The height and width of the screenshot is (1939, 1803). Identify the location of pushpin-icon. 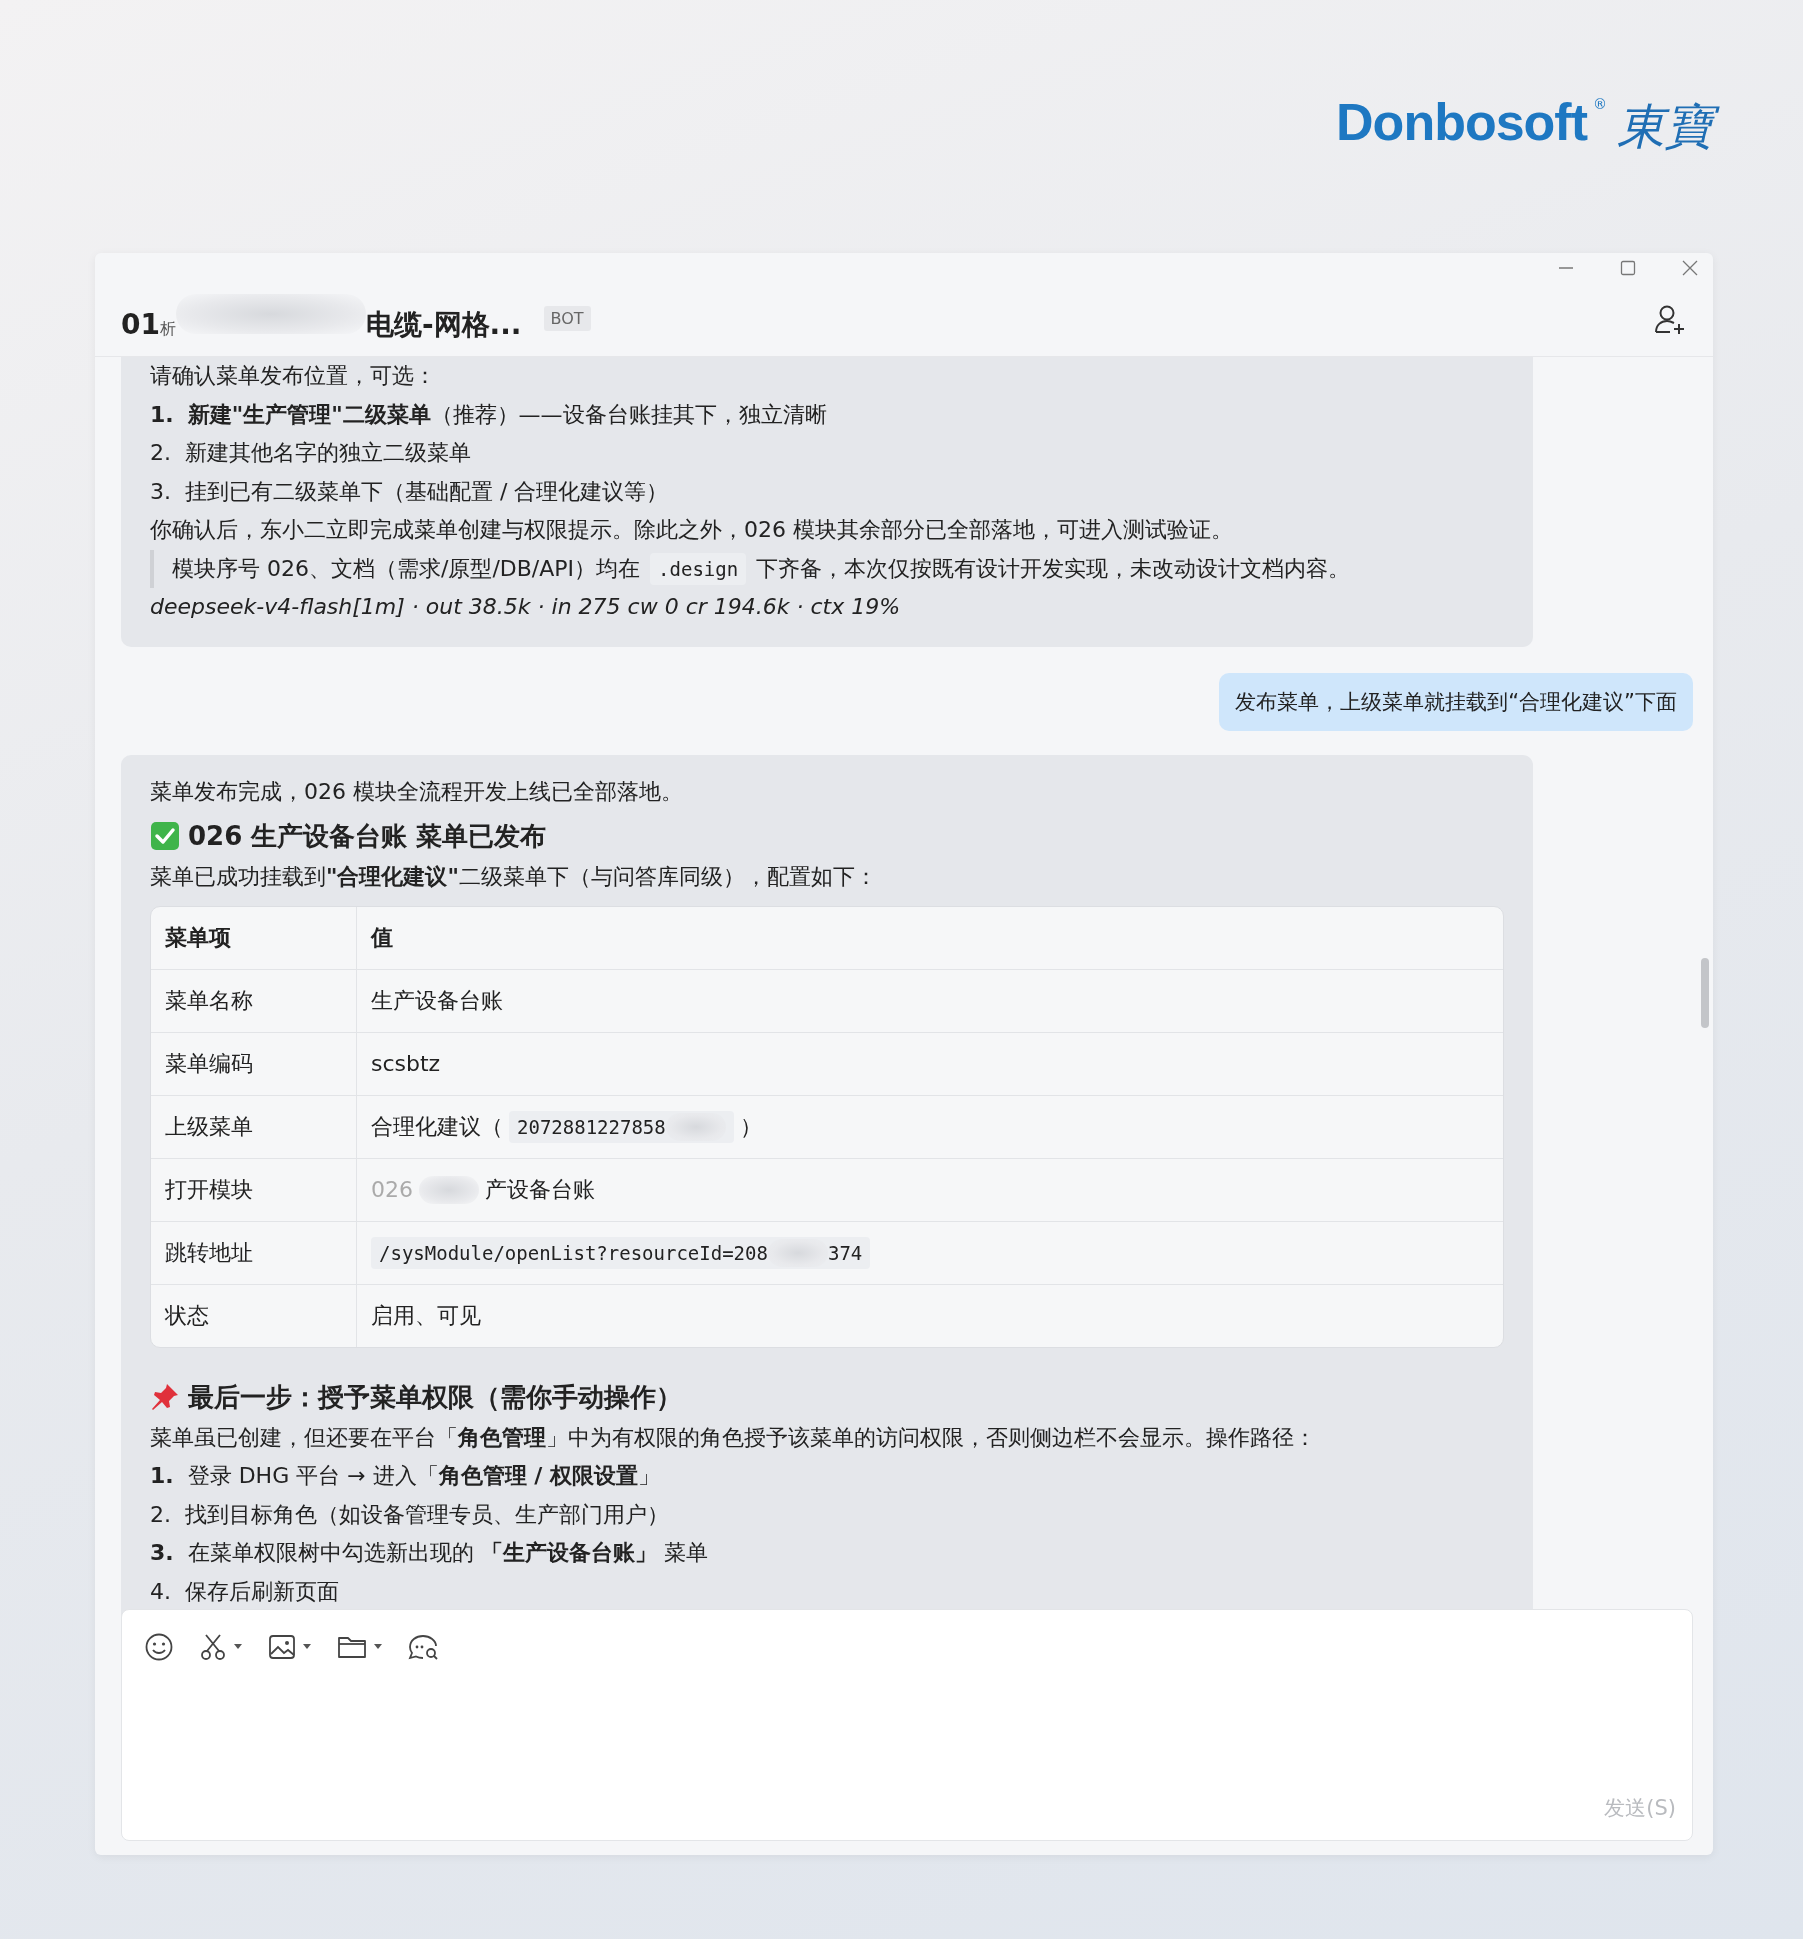
(165, 1397).